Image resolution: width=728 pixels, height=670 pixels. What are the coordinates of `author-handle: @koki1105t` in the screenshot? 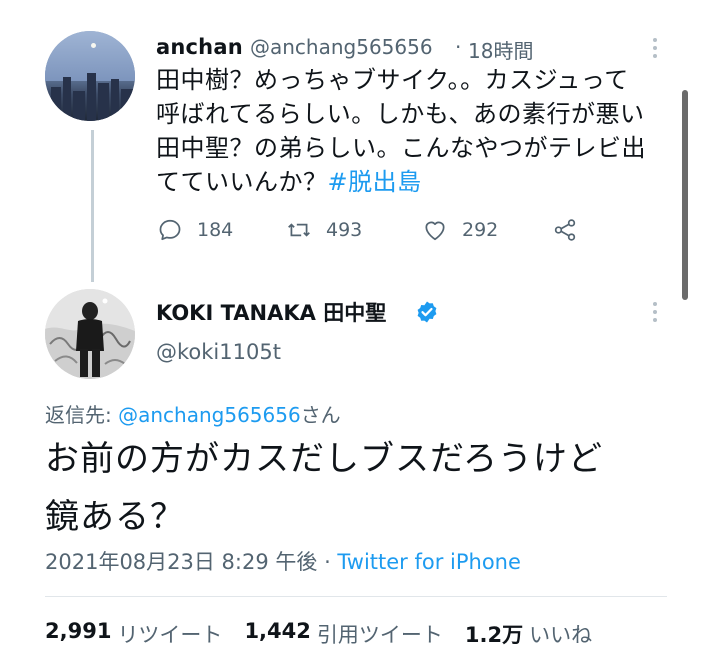 It's located at (218, 352).